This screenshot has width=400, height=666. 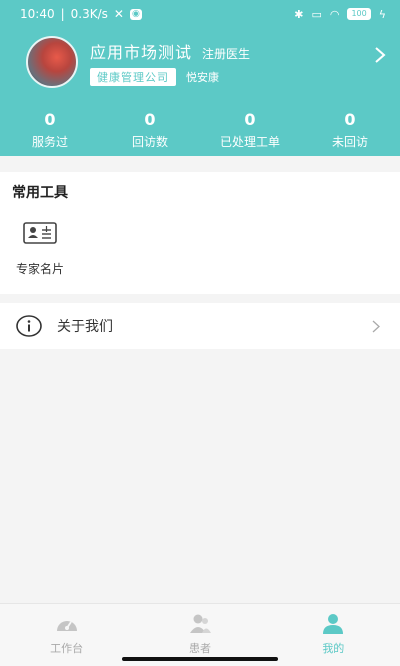 What do you see at coordinates (118, 14) in the screenshot?
I see `notification-mute-icon: ✕` at bounding box center [118, 14].